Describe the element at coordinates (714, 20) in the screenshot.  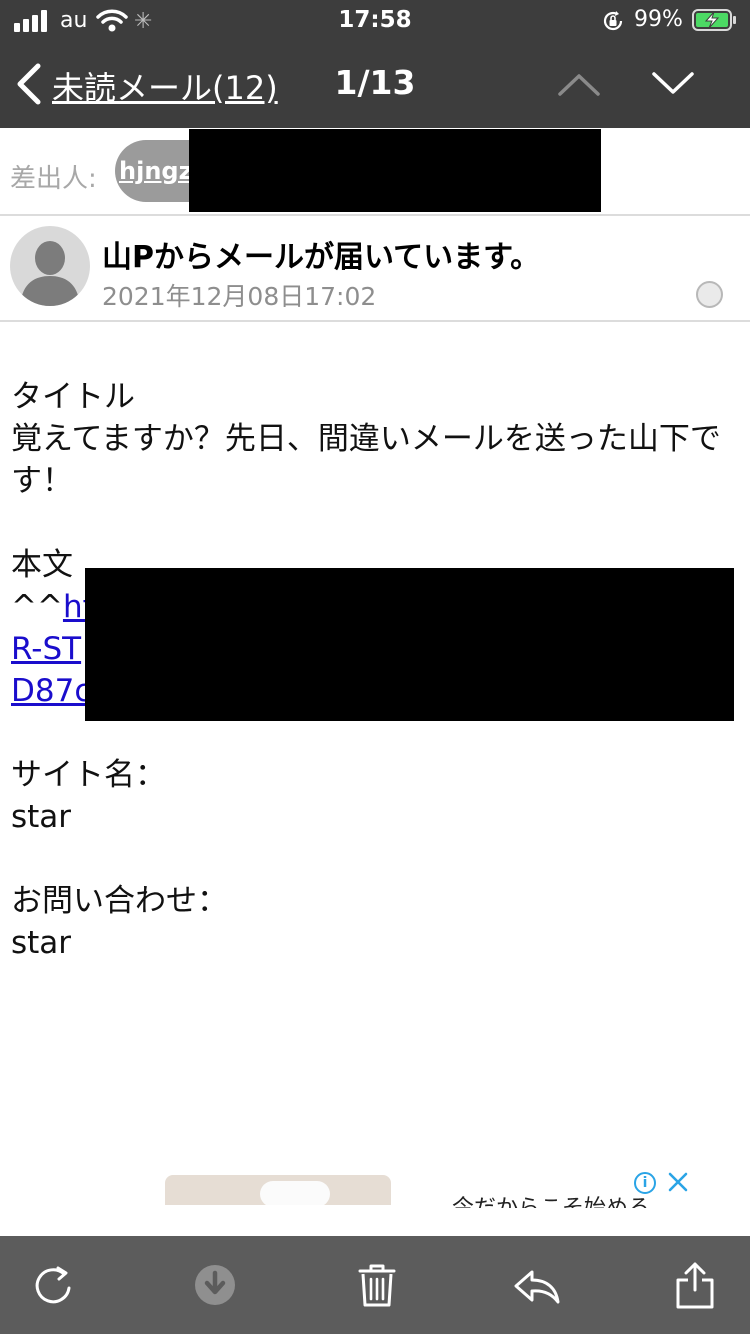
I see `battery-charging-icon` at that location.